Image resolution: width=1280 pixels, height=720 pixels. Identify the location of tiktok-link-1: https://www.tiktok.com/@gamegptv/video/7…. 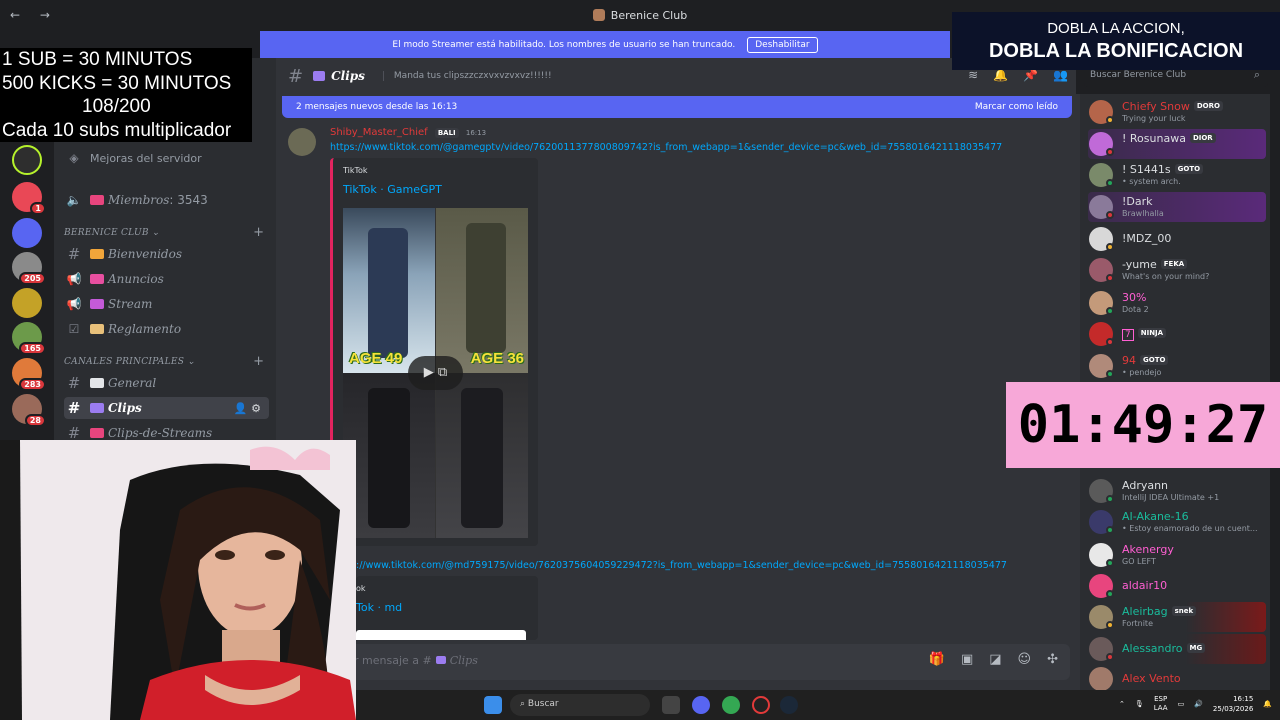
(666, 147).